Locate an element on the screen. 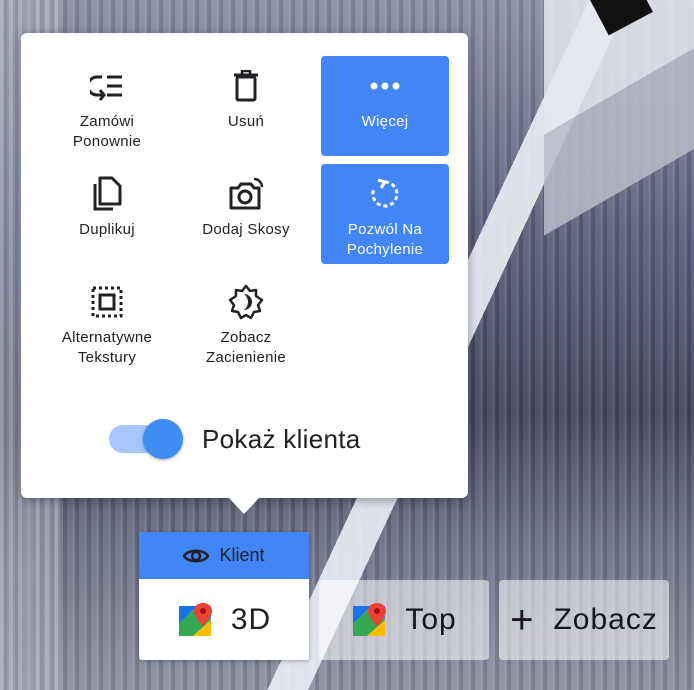 The height and width of the screenshot is (690, 694). client-view-card: Klient 3D is located at coordinates (224, 596).